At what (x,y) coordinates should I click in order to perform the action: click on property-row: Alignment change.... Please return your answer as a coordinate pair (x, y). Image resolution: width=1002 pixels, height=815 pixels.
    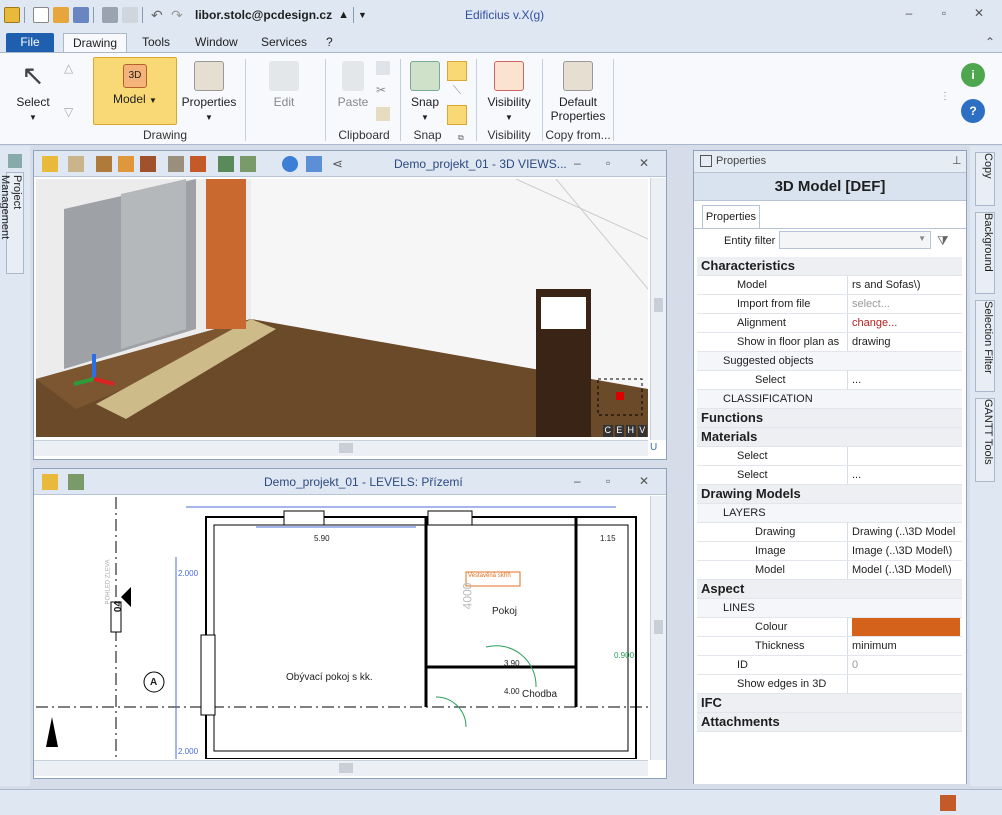
    Looking at the image, I should click on (829, 323).